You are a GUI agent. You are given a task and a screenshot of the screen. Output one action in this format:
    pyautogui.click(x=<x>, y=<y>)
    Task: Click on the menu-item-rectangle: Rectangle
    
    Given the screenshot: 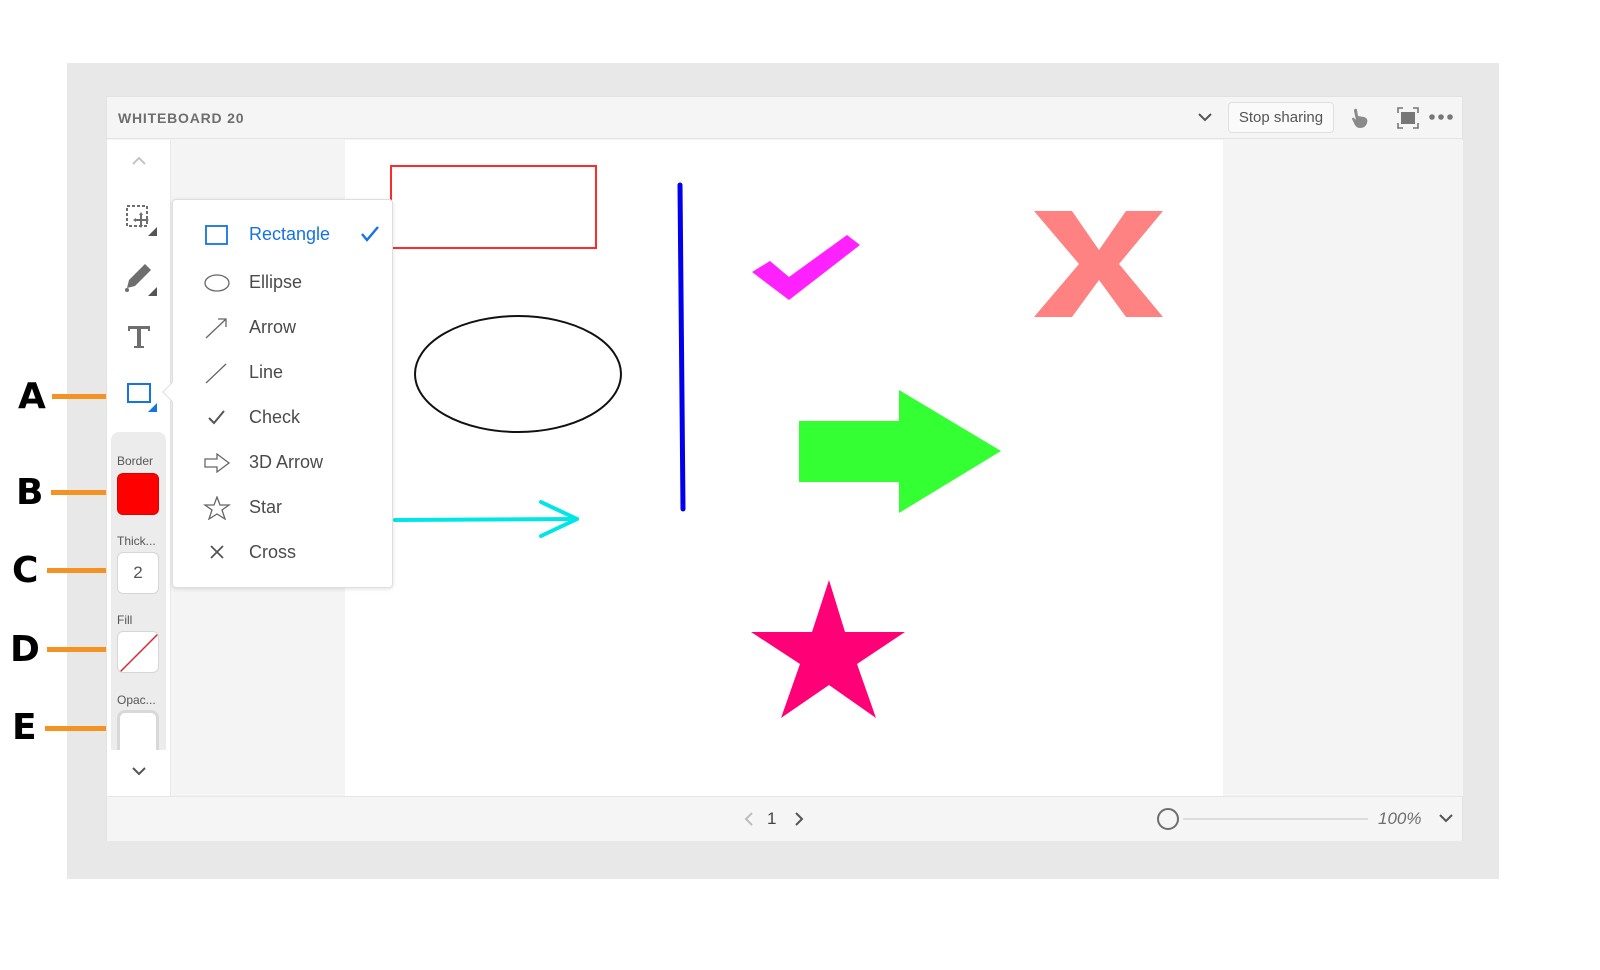 What is the action you would take?
    pyautogui.click(x=282, y=234)
    